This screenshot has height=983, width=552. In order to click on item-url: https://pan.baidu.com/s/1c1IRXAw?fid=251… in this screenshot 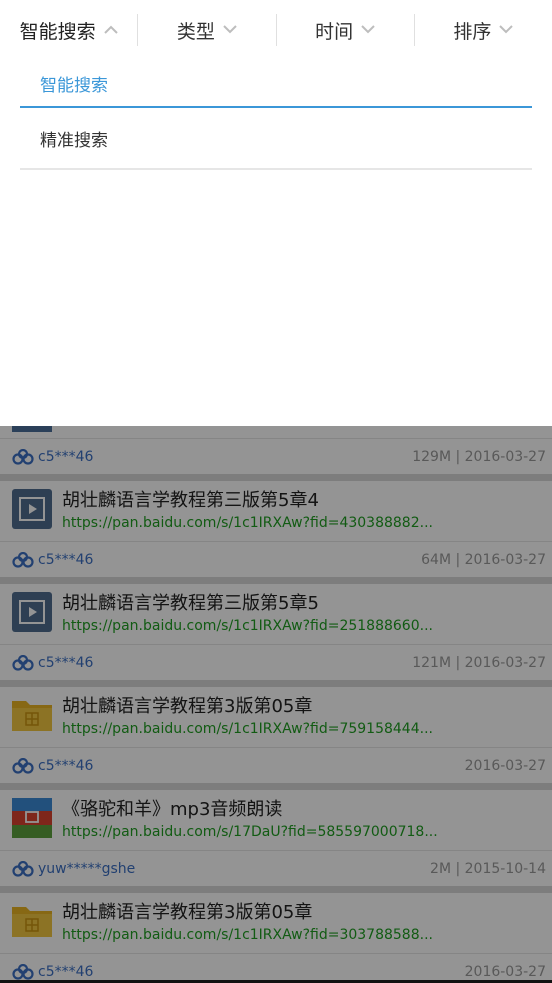, I will do `click(247, 626)`.